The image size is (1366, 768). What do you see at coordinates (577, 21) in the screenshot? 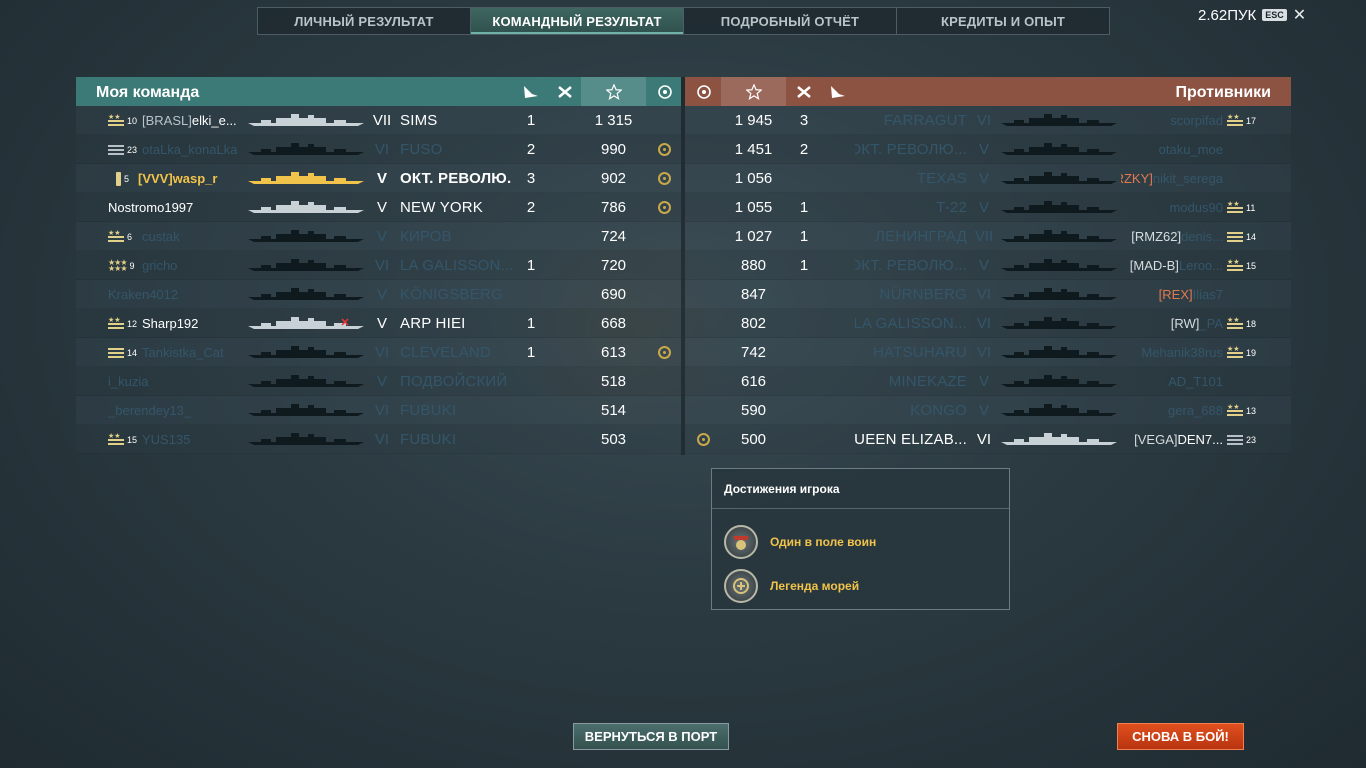
I see `tab-team-result: КОМАНДНЫЙ РЕЗУЛЬТАТ` at bounding box center [577, 21].